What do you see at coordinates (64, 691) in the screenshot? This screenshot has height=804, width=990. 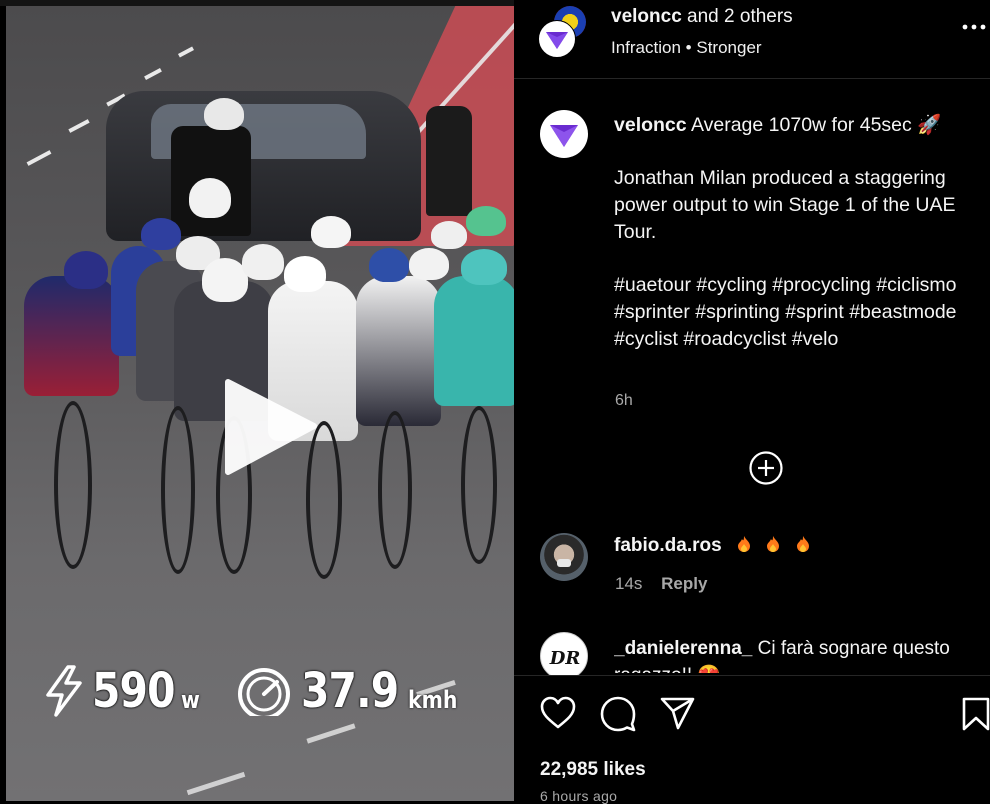 I see `lightning-icon` at bounding box center [64, 691].